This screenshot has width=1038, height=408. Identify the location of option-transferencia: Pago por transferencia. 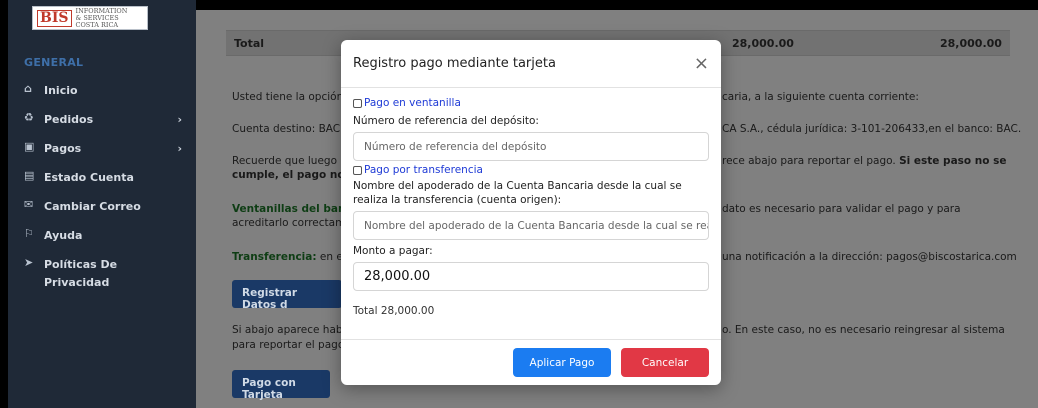
(531, 170).